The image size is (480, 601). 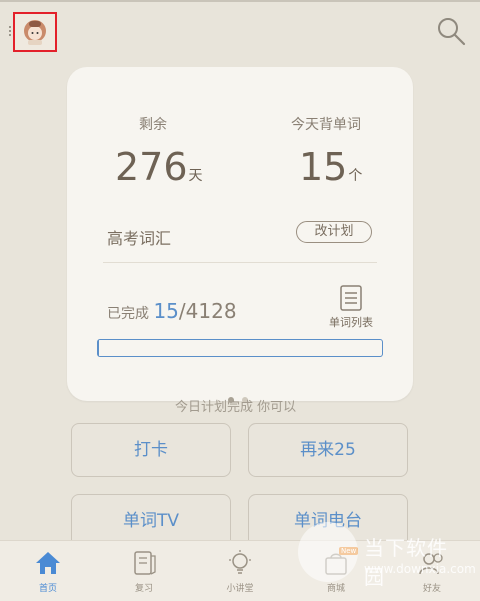 I want to click on tab-friends: 好友, so click(x=432, y=571).